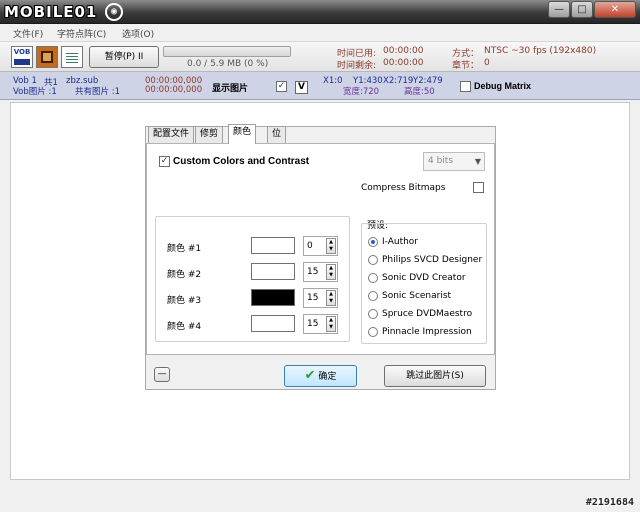  I want to click on logo-badge-icon: ◉, so click(114, 12).